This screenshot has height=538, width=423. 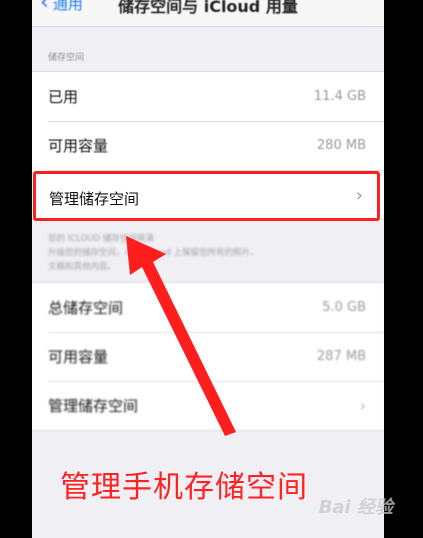 What do you see at coordinates (184, 487) in the screenshot?
I see `annotation-caption: 管理手机存储空间` at bounding box center [184, 487].